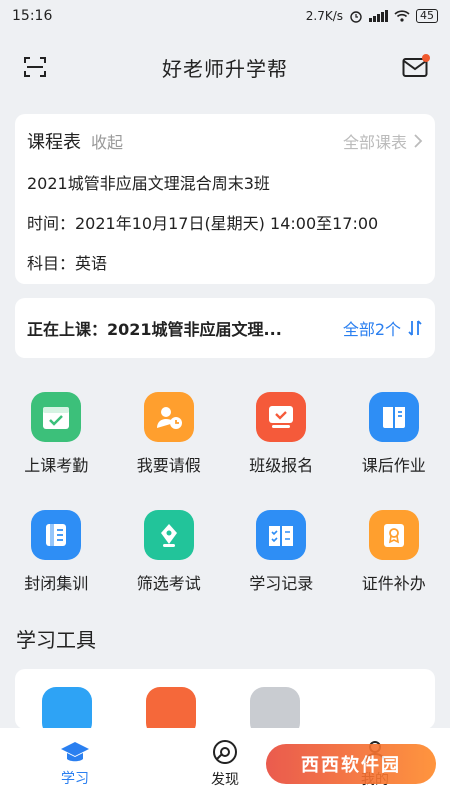 The image size is (450, 800). Describe the element at coordinates (67, 329) in the screenshot. I see `current-class-prefix: 正在上课：` at that location.